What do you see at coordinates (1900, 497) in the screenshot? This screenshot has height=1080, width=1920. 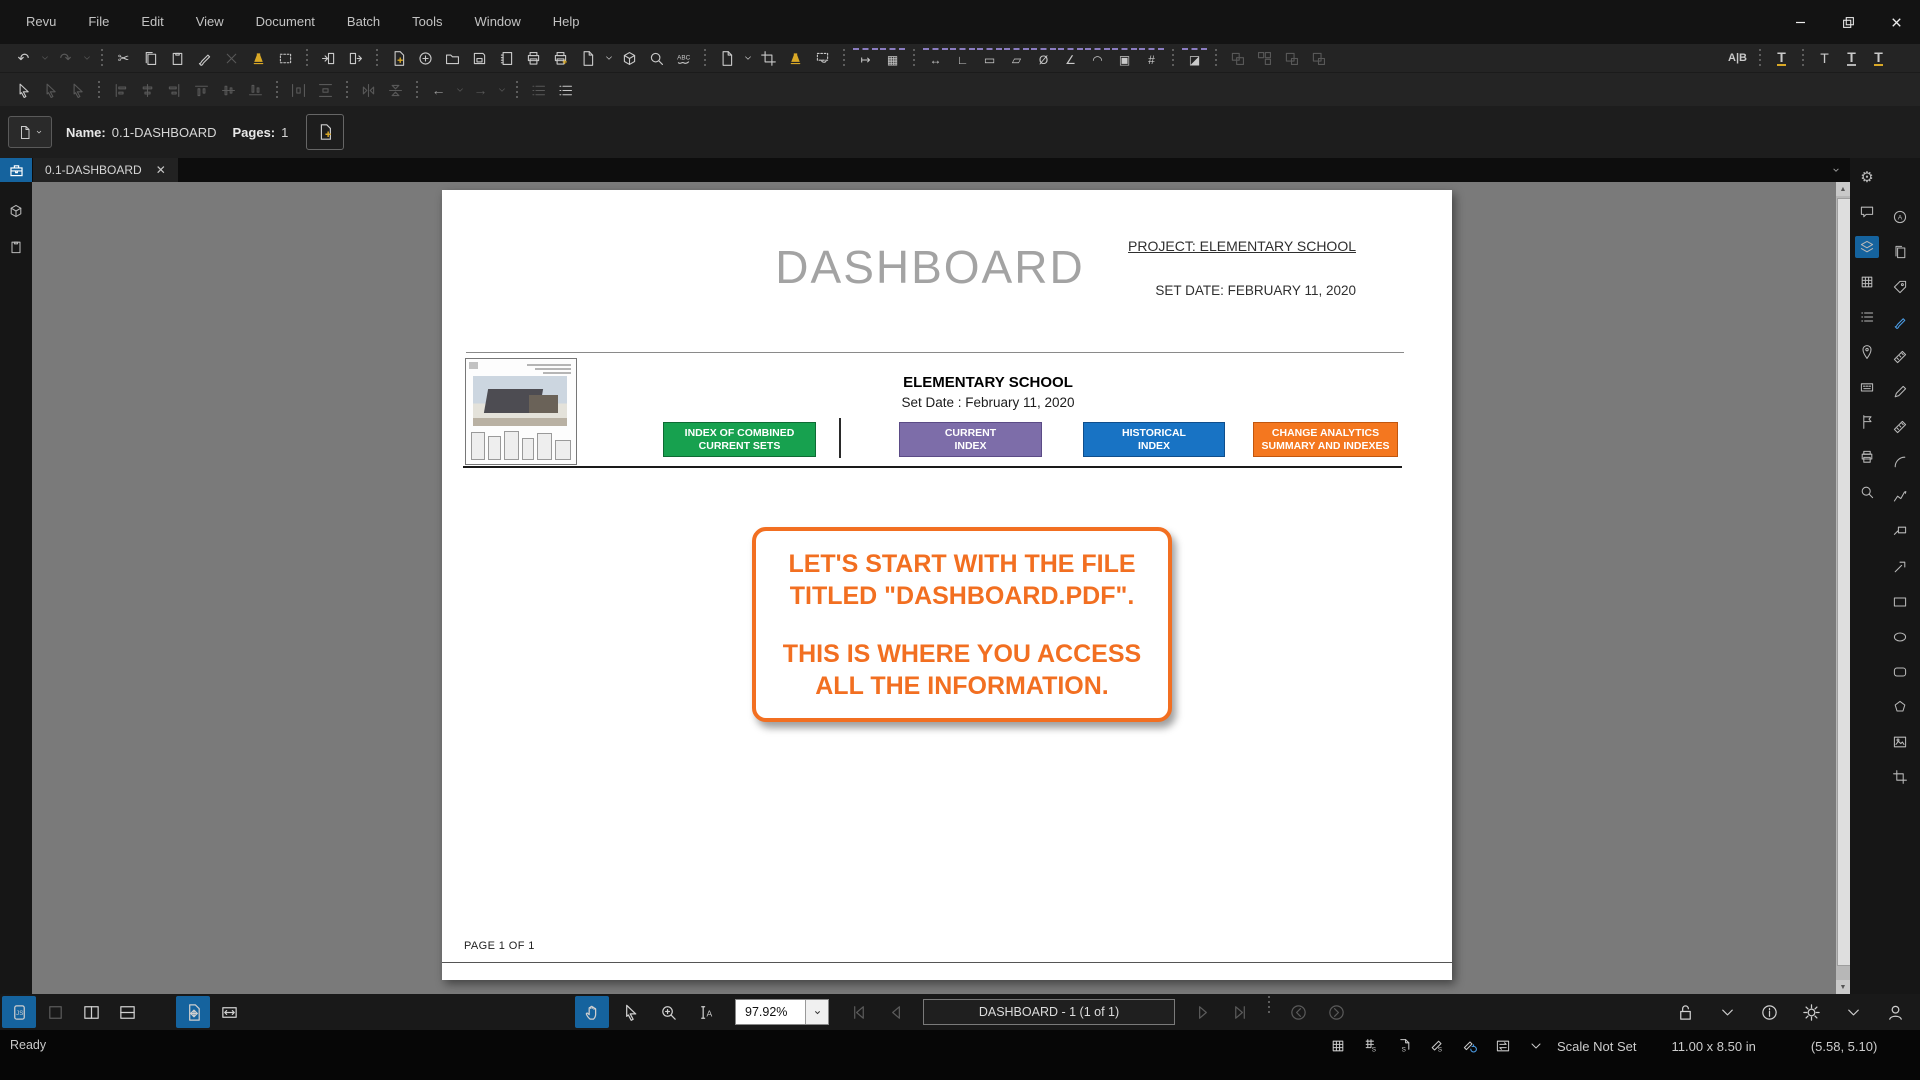 I see `polyline-tool-icon` at bounding box center [1900, 497].